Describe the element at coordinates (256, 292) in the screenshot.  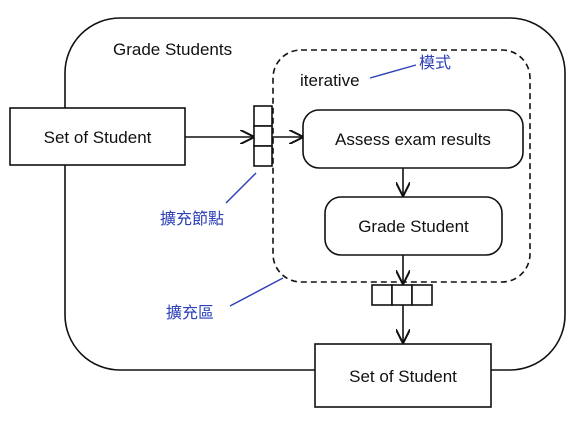
I see `annotation-pointer-expansion-region` at that location.